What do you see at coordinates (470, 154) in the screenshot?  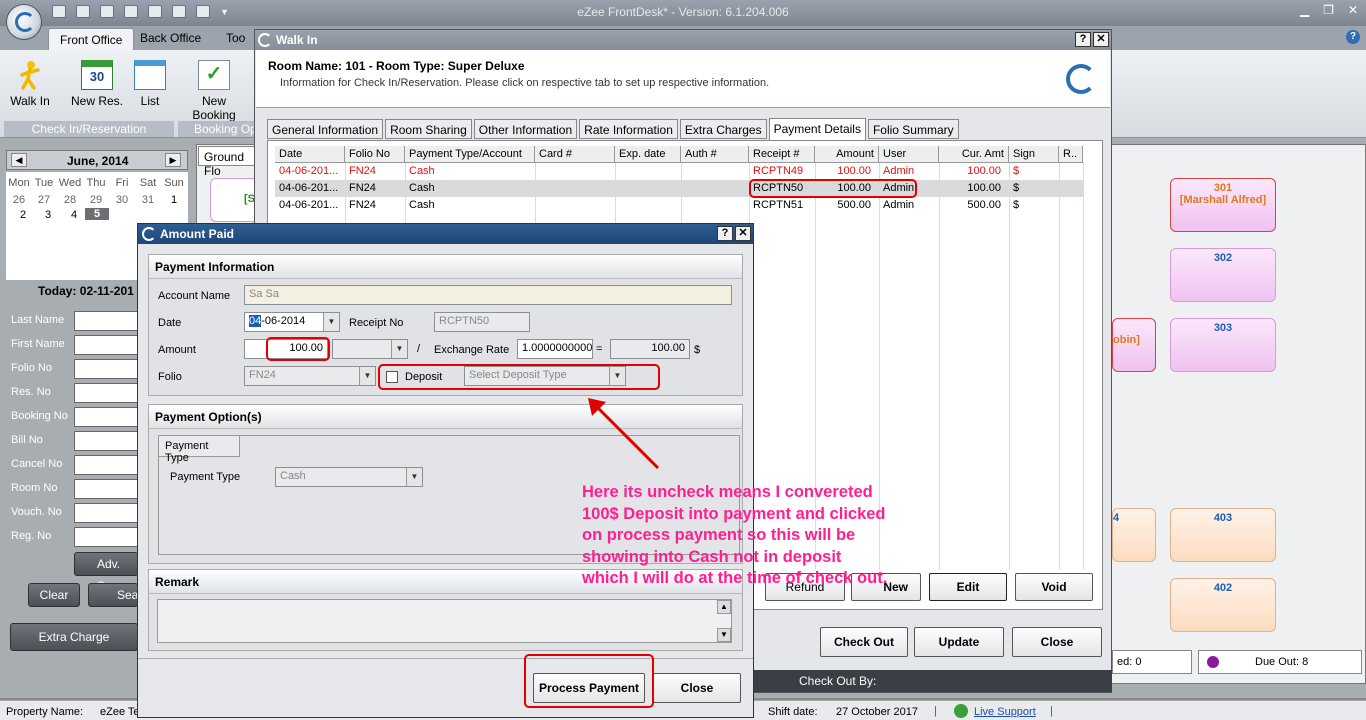 I see `col-payment-type: Payment Type/Account` at bounding box center [470, 154].